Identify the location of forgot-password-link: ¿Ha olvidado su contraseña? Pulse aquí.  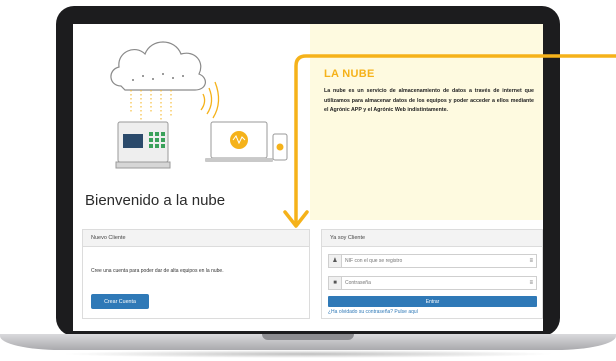
(373, 312).